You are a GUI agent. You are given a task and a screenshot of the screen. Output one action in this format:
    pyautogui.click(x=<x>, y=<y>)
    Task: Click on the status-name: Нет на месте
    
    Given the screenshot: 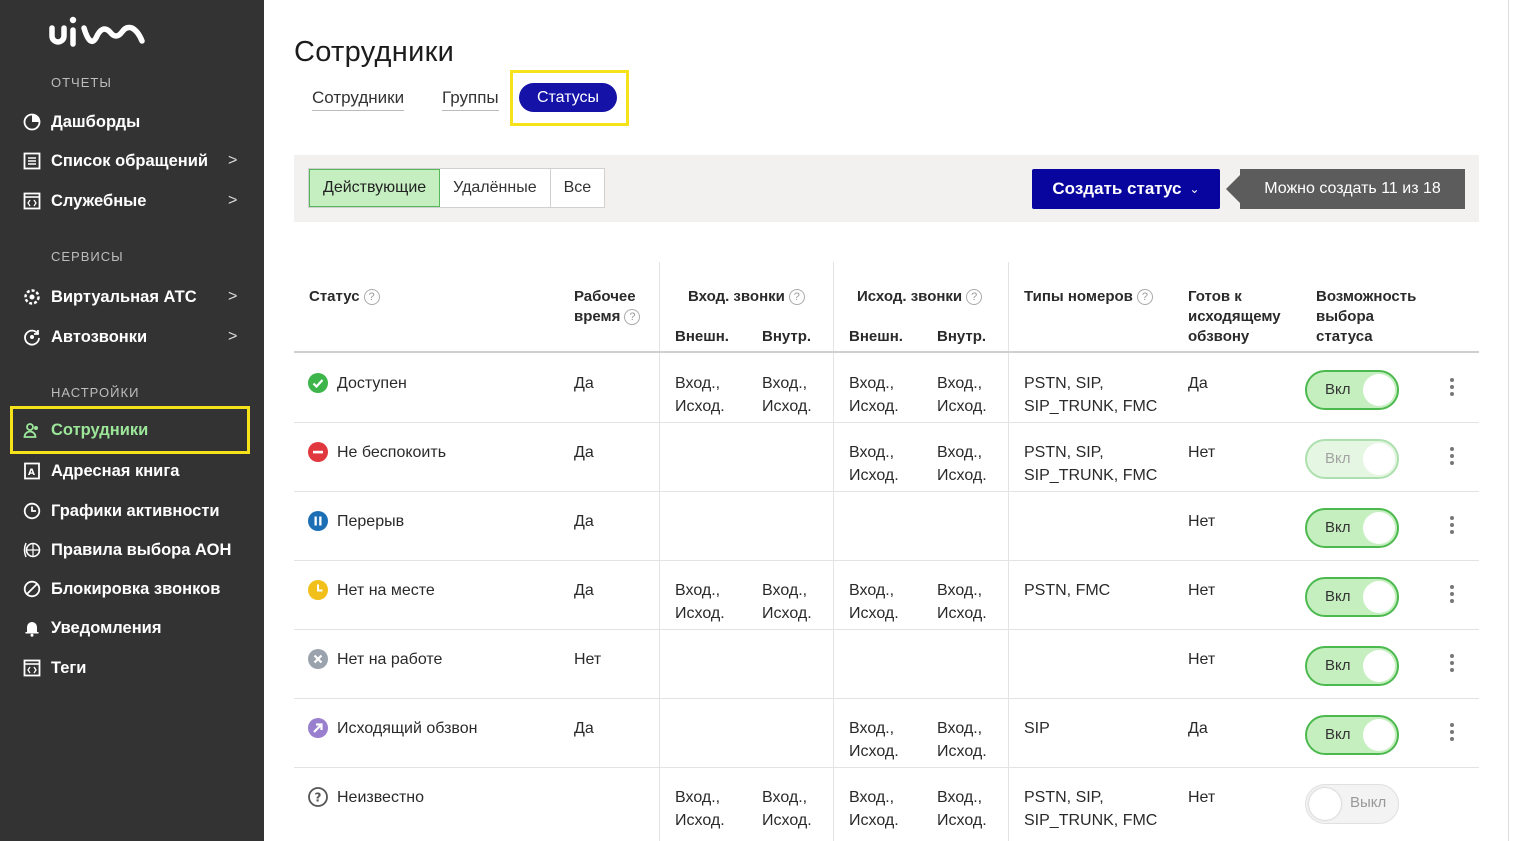 What is the action you would take?
    pyautogui.click(x=386, y=590)
    